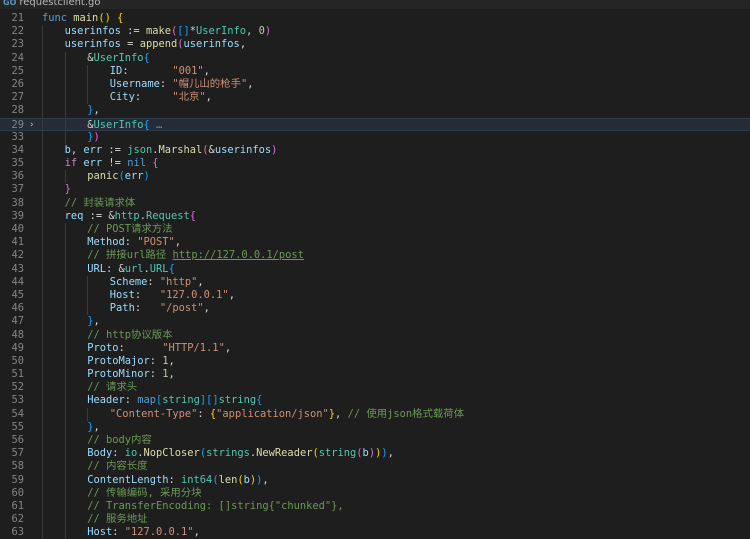 Image resolution: width=750 pixels, height=539 pixels. What do you see at coordinates (375, 137) in the screenshot?
I see `code-line: 33})` at bounding box center [375, 137].